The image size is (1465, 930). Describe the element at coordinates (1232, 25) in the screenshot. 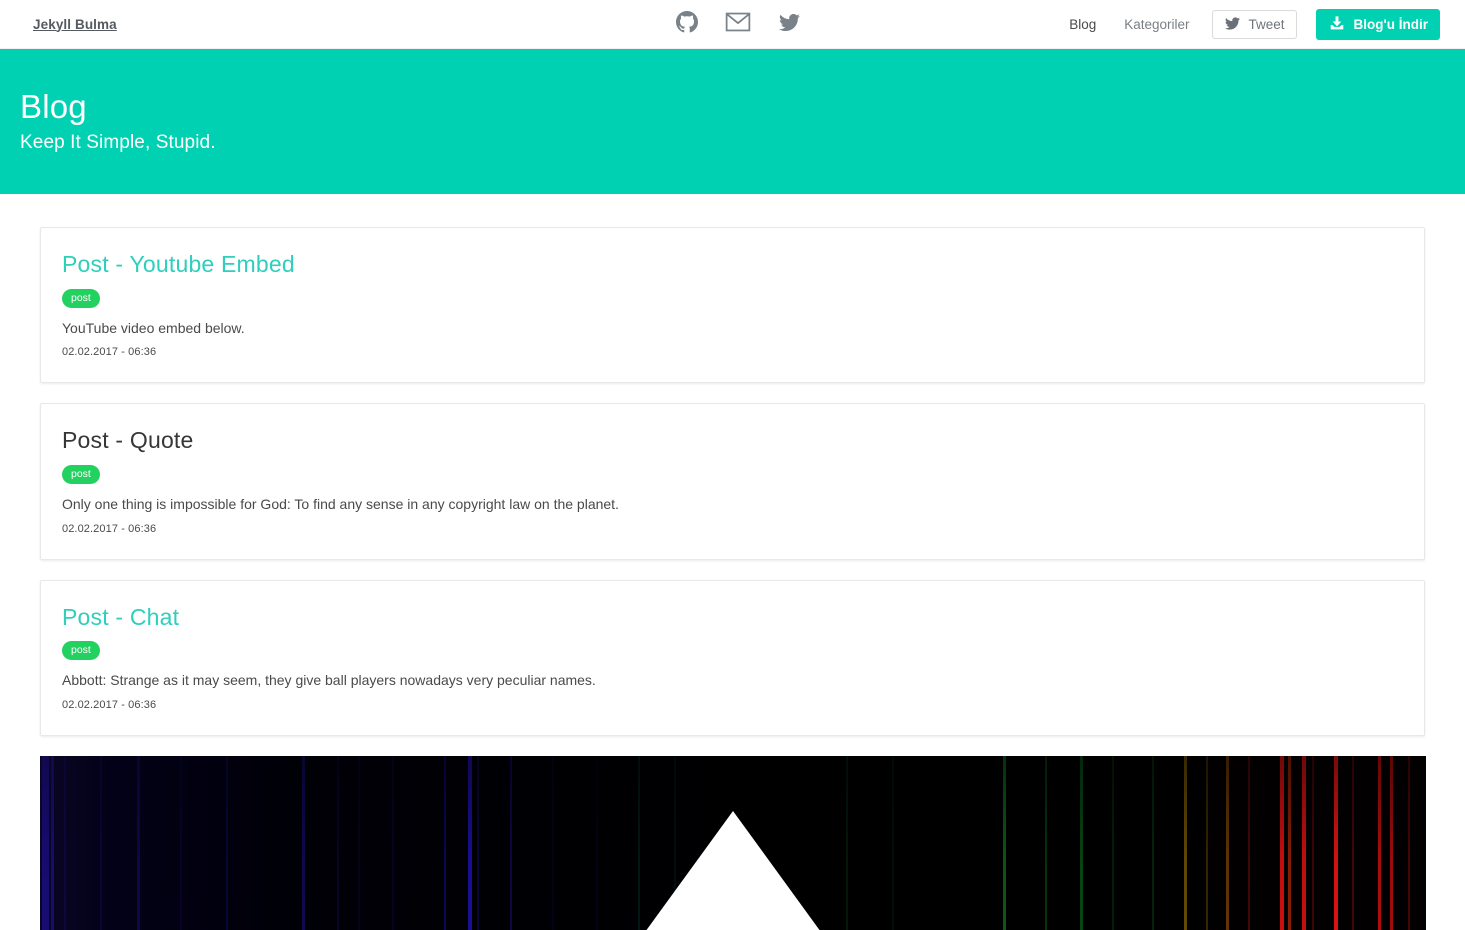

I see `twitter-bird-icon` at that location.